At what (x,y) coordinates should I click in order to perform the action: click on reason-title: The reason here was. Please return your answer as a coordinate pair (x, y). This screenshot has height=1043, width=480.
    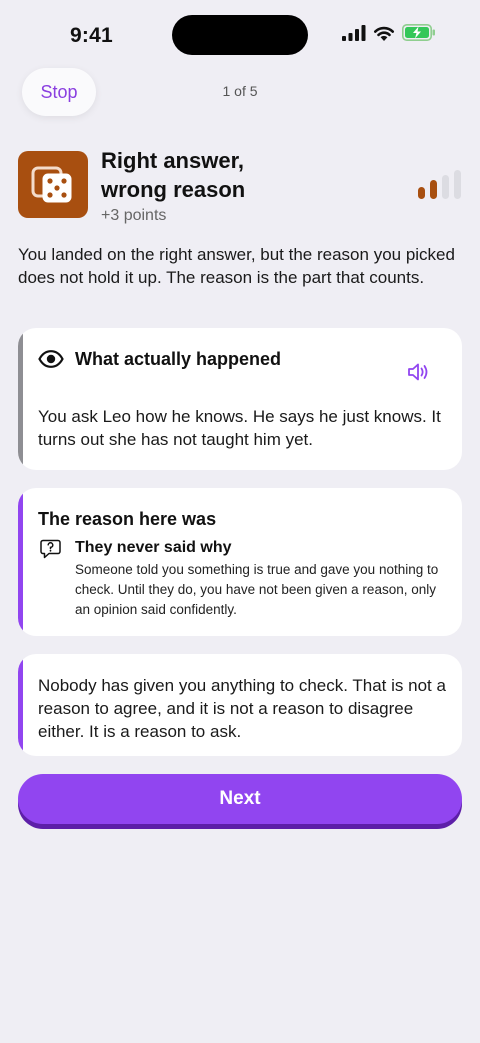
    Looking at the image, I should click on (127, 519).